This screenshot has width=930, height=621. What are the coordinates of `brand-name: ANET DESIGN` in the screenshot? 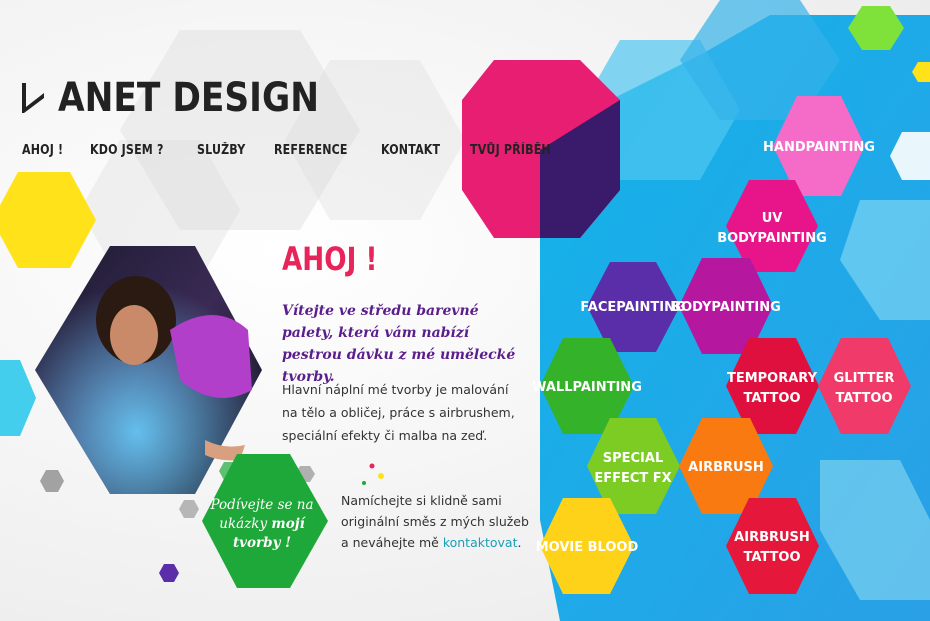 It's located at (189, 98).